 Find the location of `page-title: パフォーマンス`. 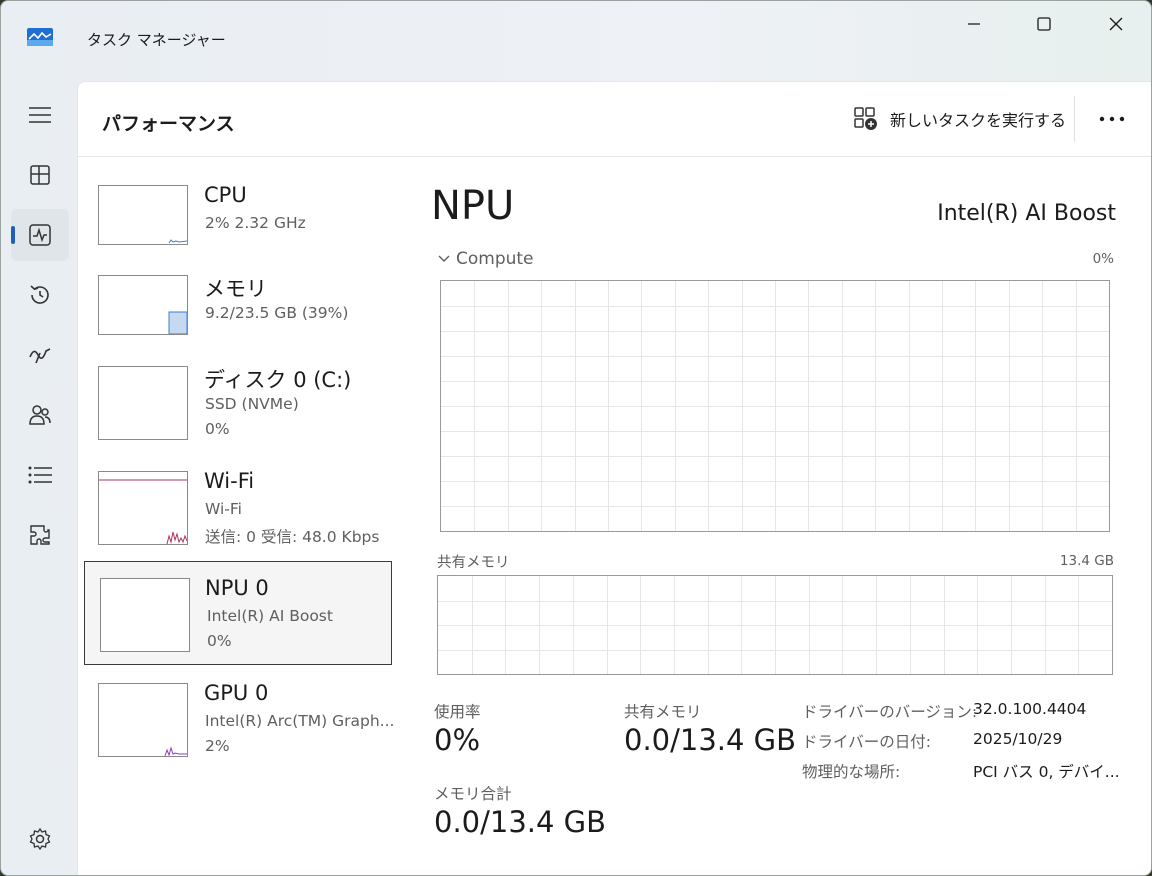

page-title: パフォーマンス is located at coordinates (168, 124).